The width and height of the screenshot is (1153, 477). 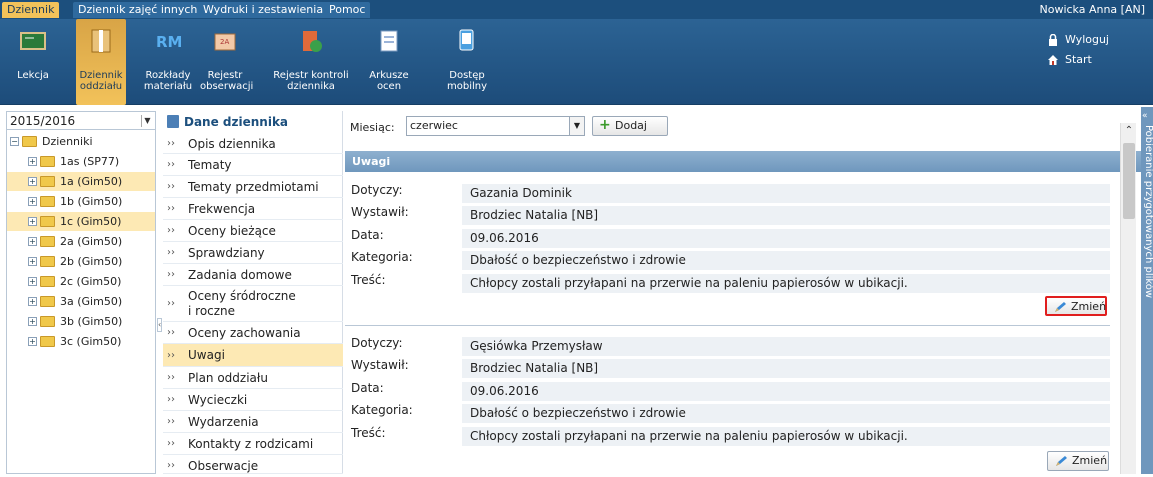 What do you see at coordinates (1100, 39) in the screenshot?
I see `logout-button: Wyloguj` at bounding box center [1100, 39].